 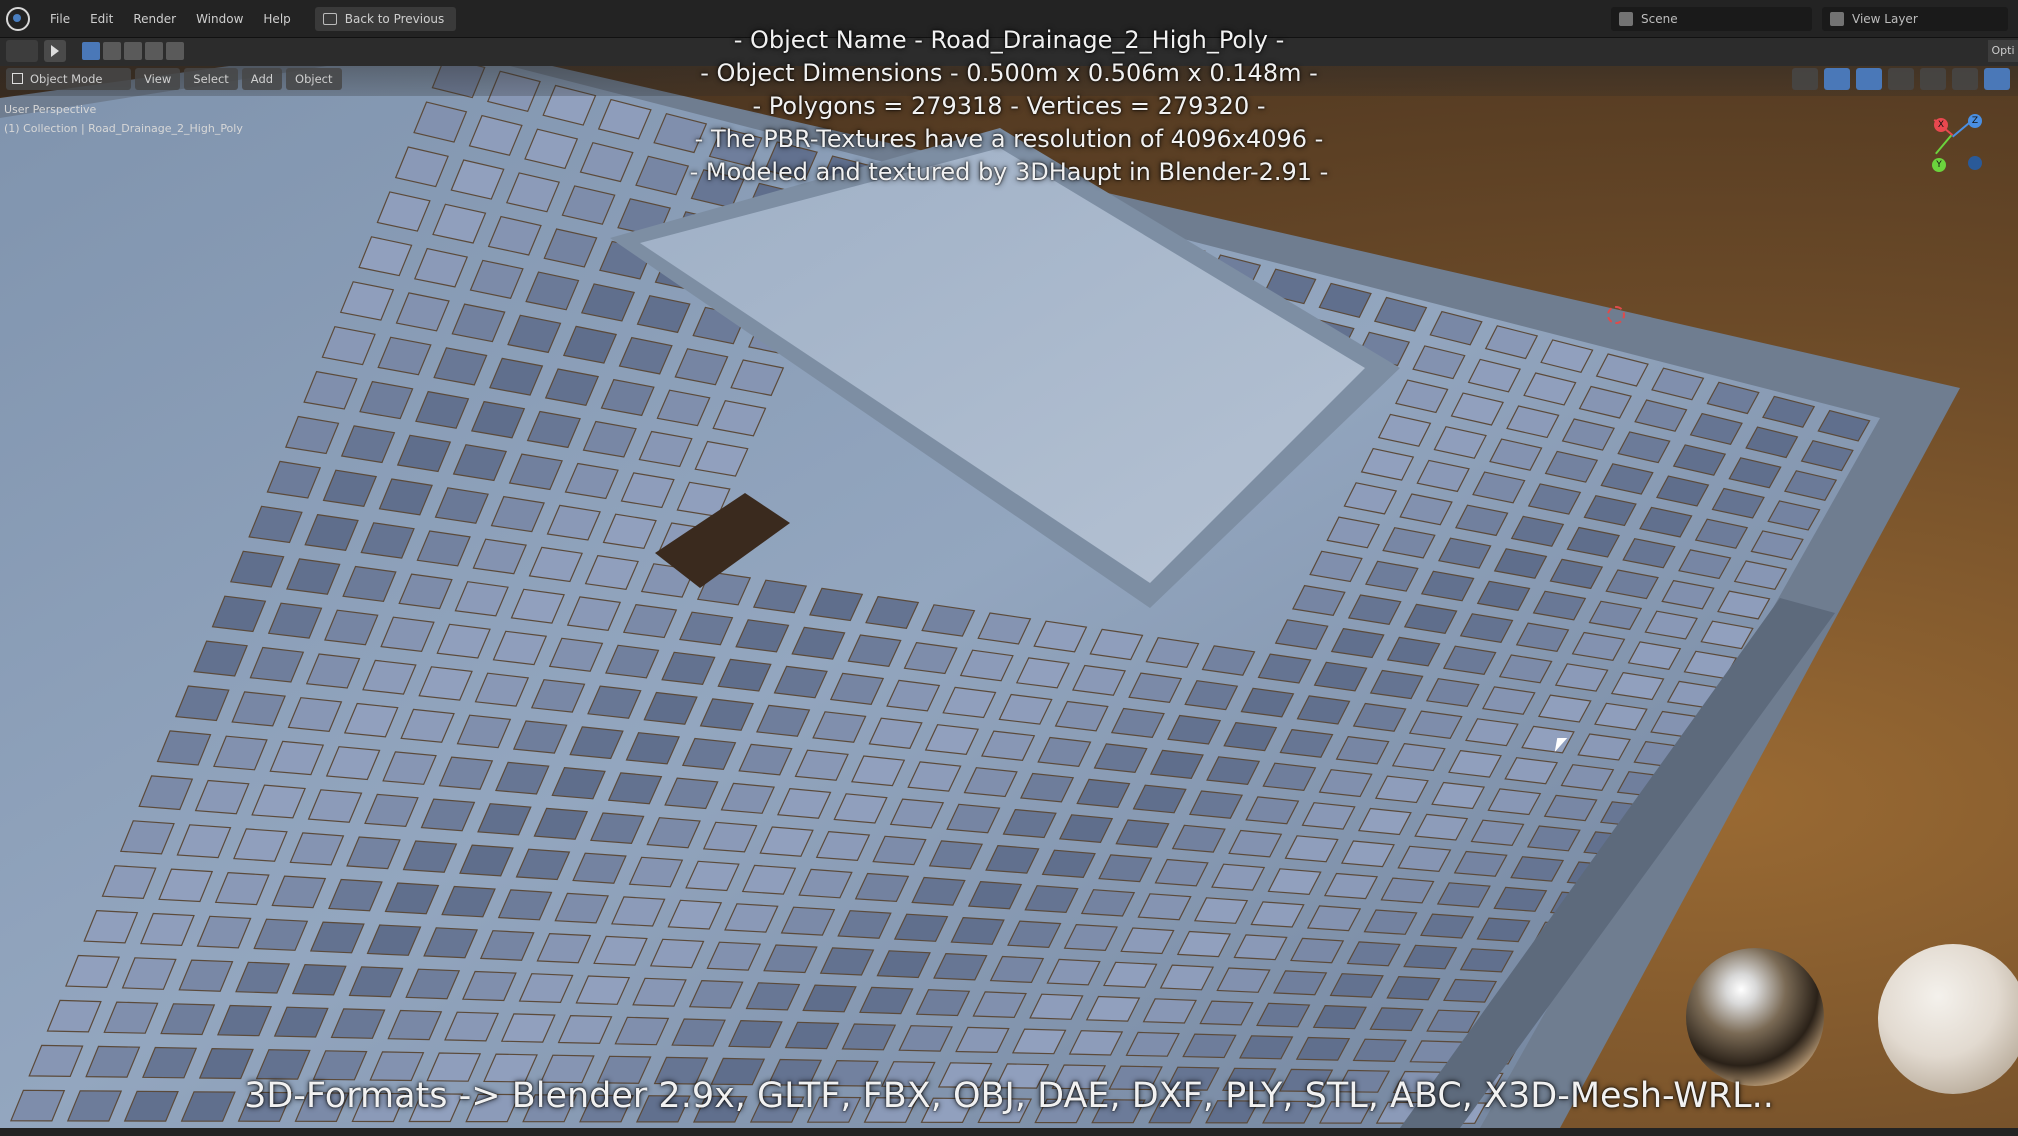 I want to click on status-bar, so click(x=1009, y=1132).